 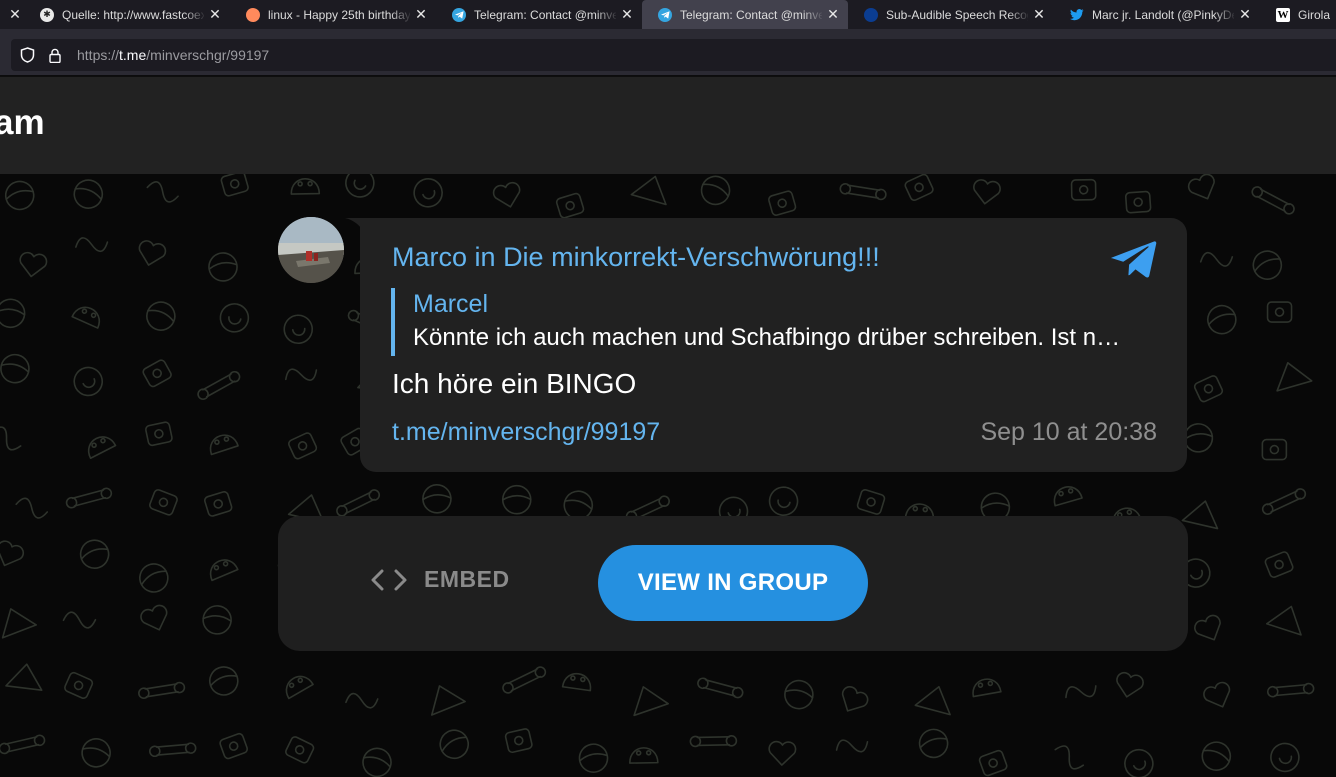 I want to click on tab-fastcoexist: ✱ Quelle: http://www.fastcoex ✕, so click(x=127, y=14).